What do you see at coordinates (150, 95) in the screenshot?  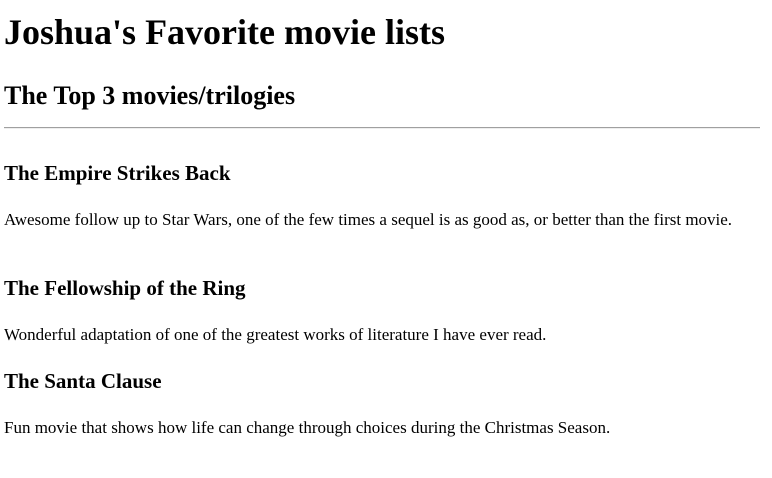 I see `page-subtitle: The Top 3 movies/trilogies` at bounding box center [150, 95].